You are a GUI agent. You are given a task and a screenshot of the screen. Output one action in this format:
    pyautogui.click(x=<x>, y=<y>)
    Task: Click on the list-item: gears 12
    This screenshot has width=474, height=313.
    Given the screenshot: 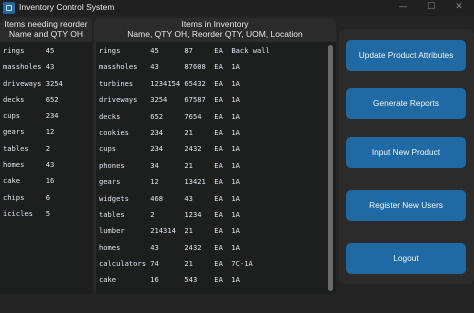 What is the action you would take?
    pyautogui.click(x=33, y=135)
    